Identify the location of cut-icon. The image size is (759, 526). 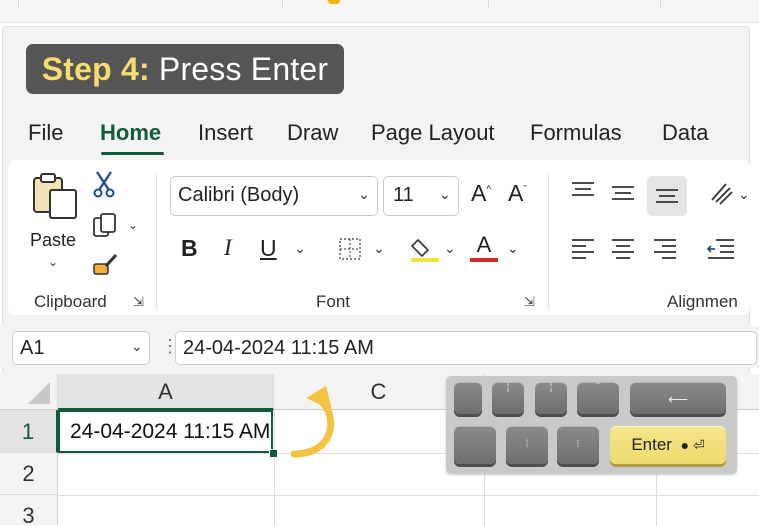
(104, 186).